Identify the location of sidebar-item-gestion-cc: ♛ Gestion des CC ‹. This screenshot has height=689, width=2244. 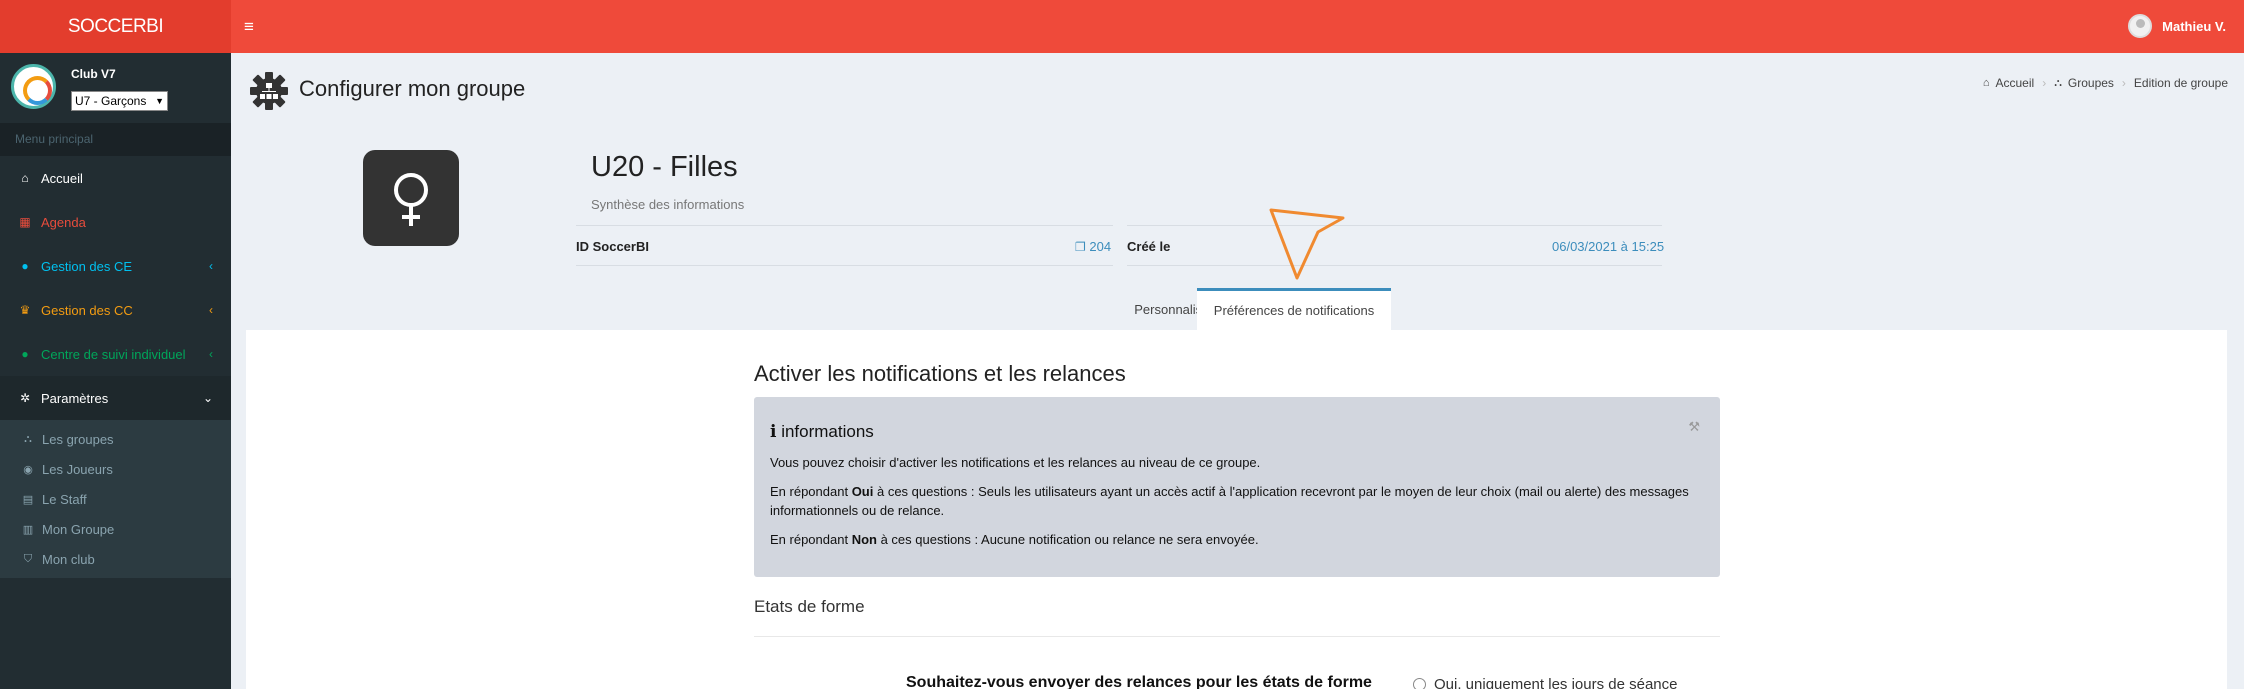
(115, 310).